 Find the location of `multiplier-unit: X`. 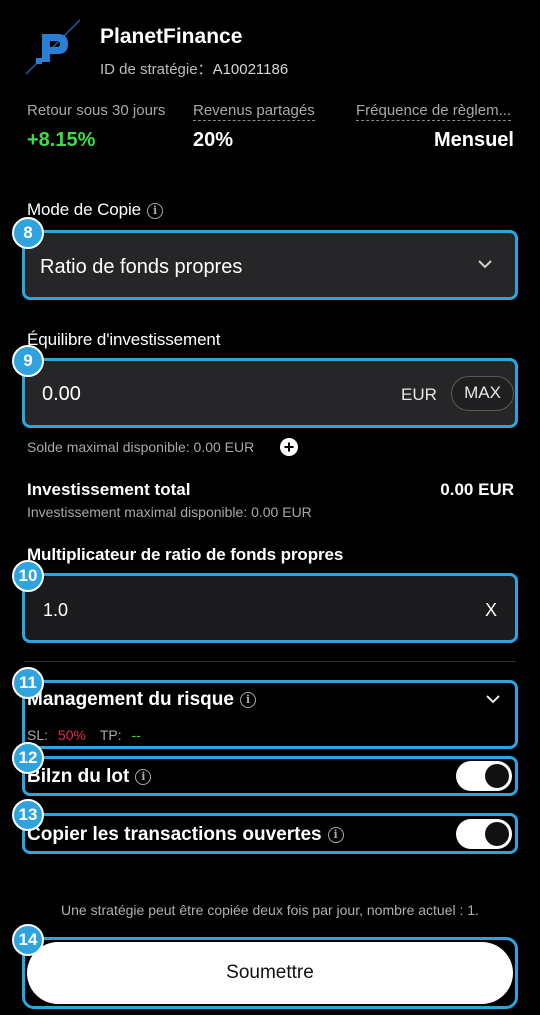

multiplier-unit: X is located at coordinates (490, 610).